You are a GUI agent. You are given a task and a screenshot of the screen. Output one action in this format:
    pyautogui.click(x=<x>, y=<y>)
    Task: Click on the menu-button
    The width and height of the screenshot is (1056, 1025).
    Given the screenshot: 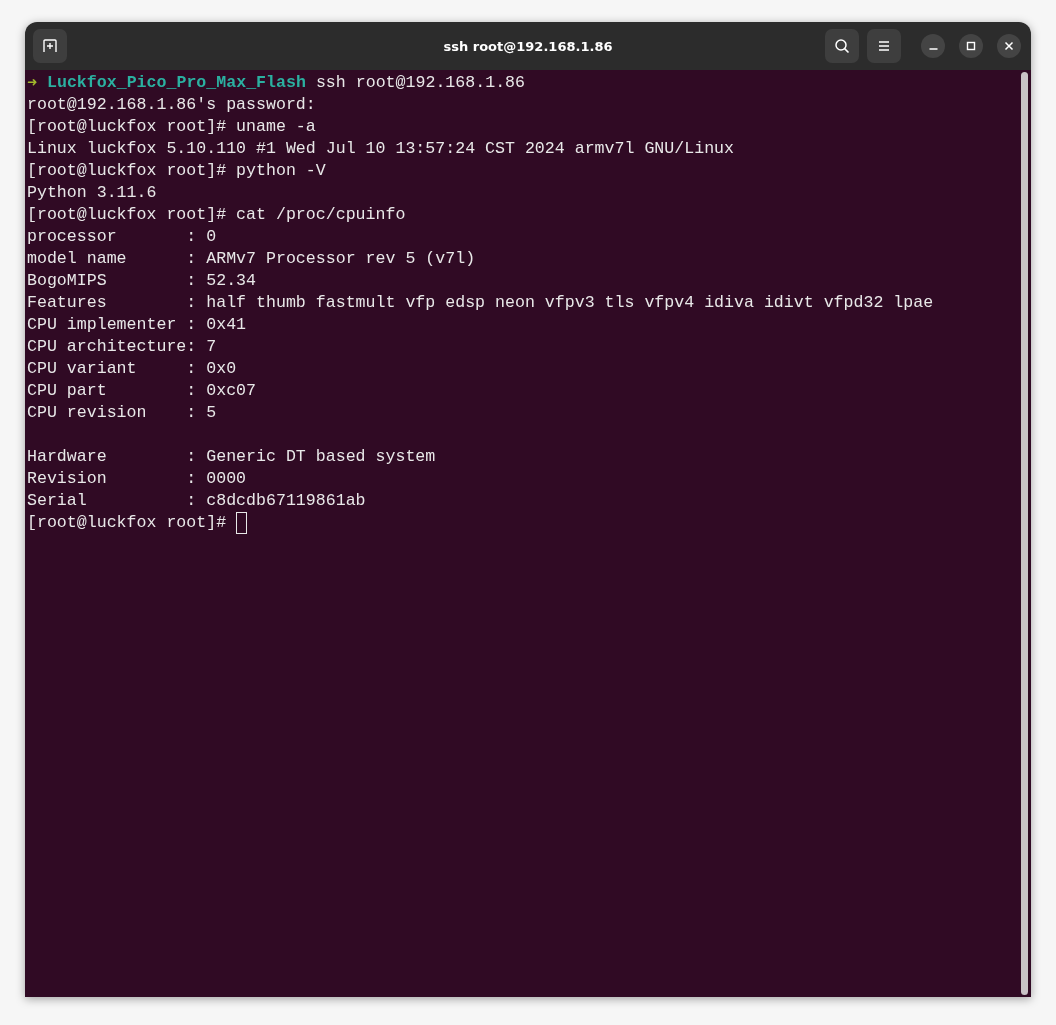 What is the action you would take?
    pyautogui.click(x=884, y=46)
    